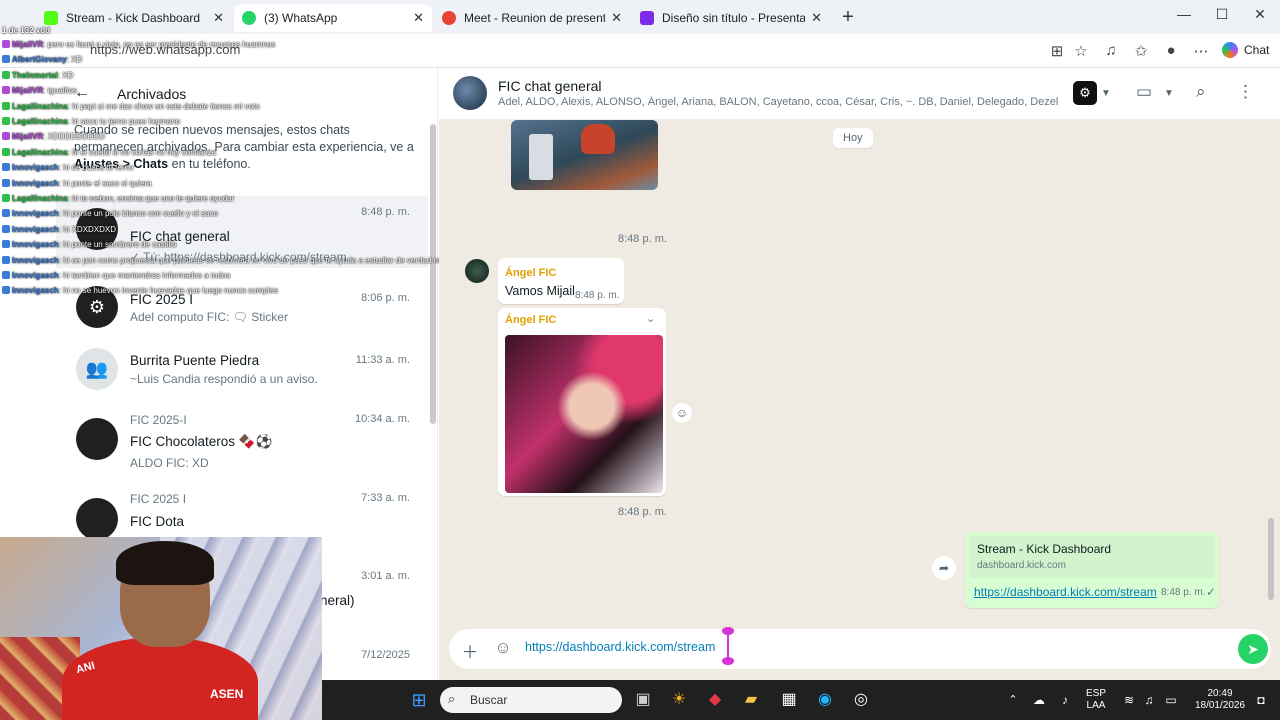 The height and width of the screenshot is (720, 1280). Describe the element at coordinates (643, 700) in the screenshot. I see `task-view-icon: ▣` at that location.